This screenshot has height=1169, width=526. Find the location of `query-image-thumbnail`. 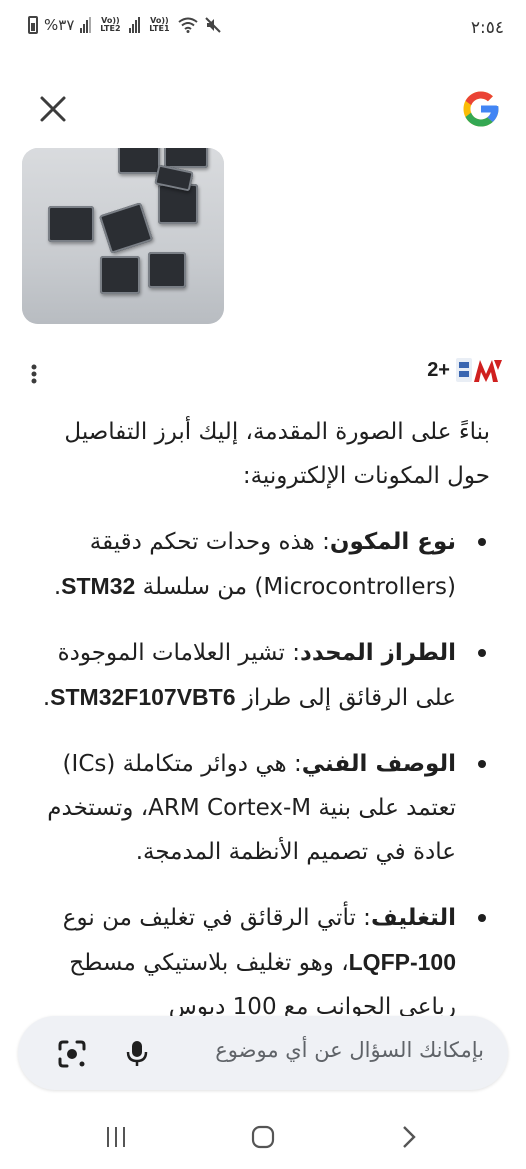

query-image-thumbnail is located at coordinates (123, 236).